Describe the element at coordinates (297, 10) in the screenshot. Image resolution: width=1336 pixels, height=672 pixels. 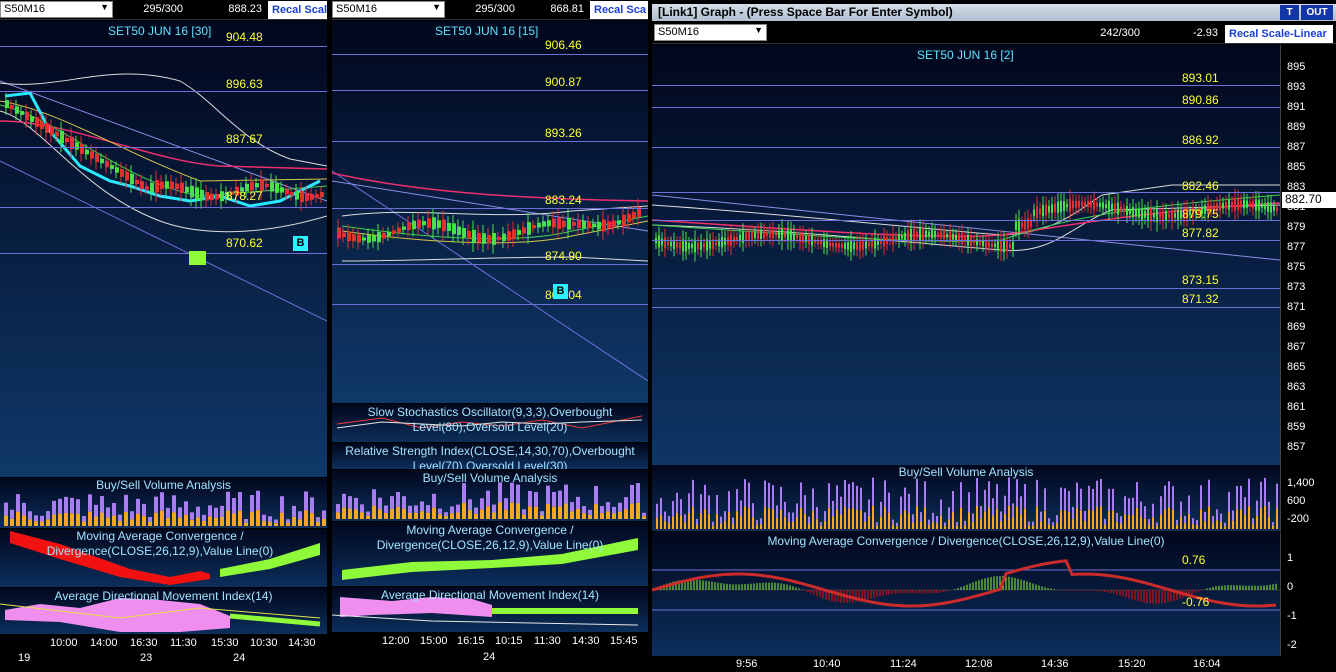
I see `recal-scale-button: Recal Scal` at that location.